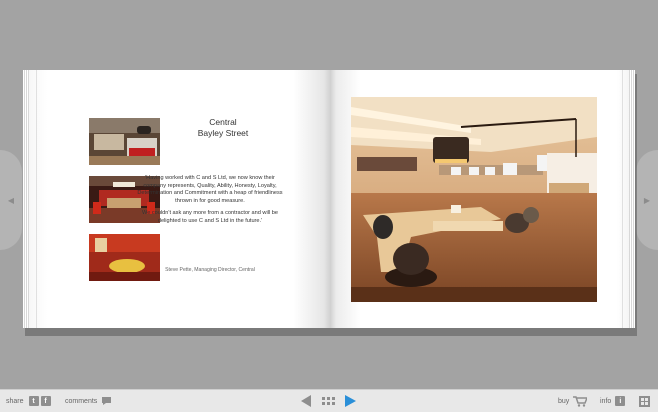  I want to click on comment-bubble-icon, so click(106, 401).